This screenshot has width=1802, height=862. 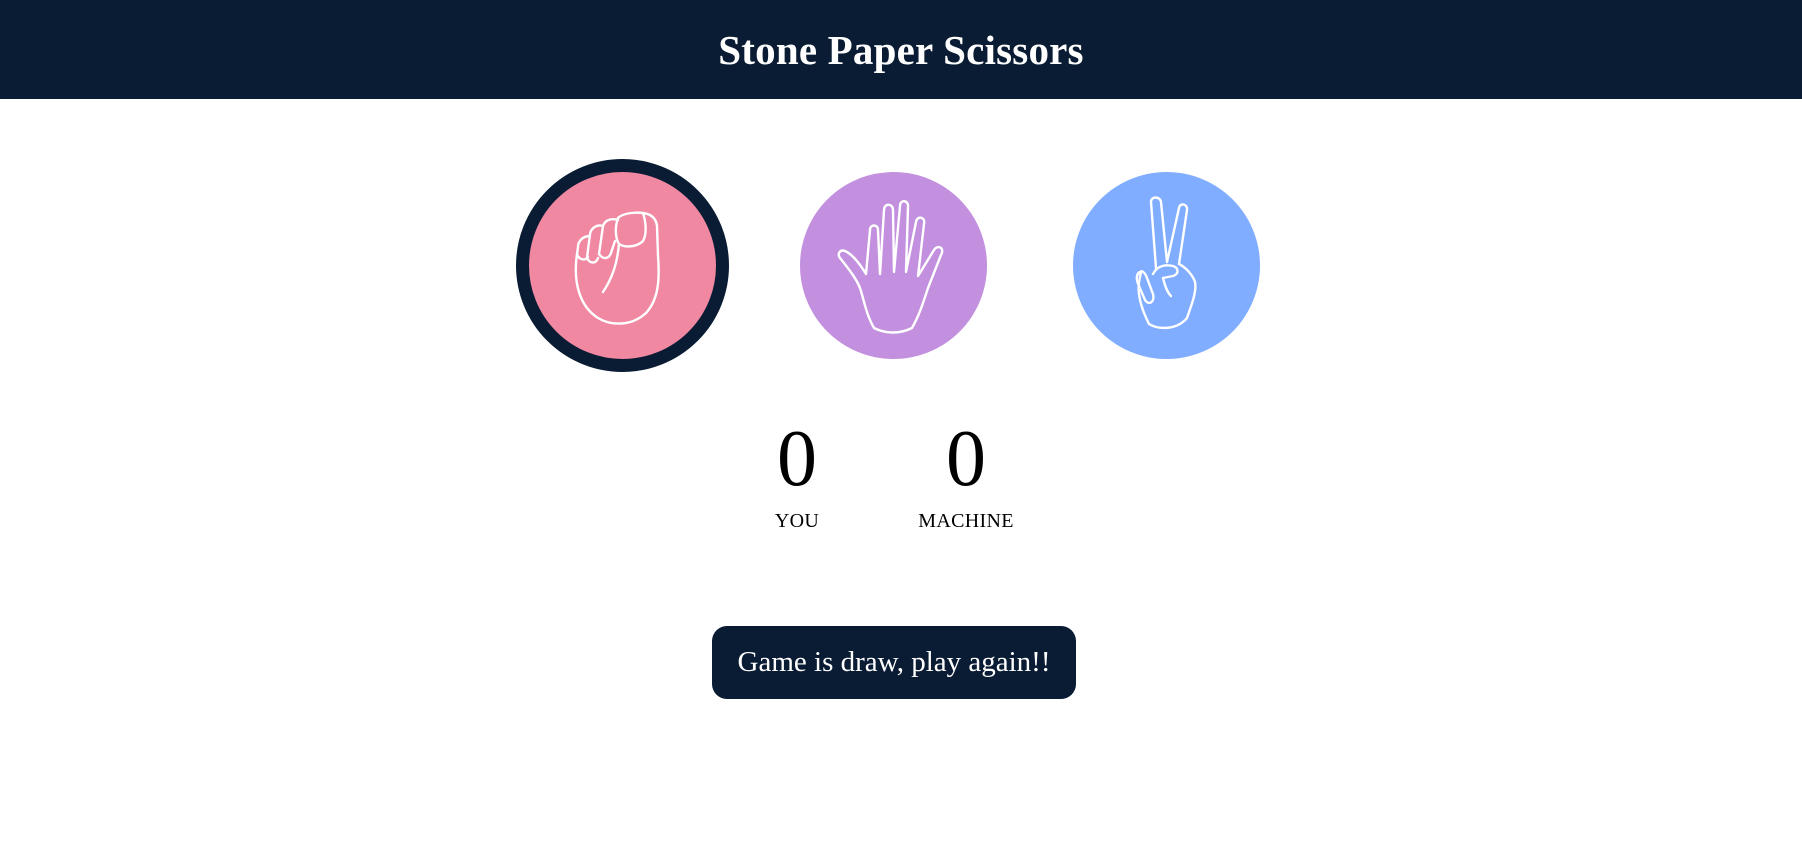 What do you see at coordinates (617, 267) in the screenshot?
I see `fist-icon` at bounding box center [617, 267].